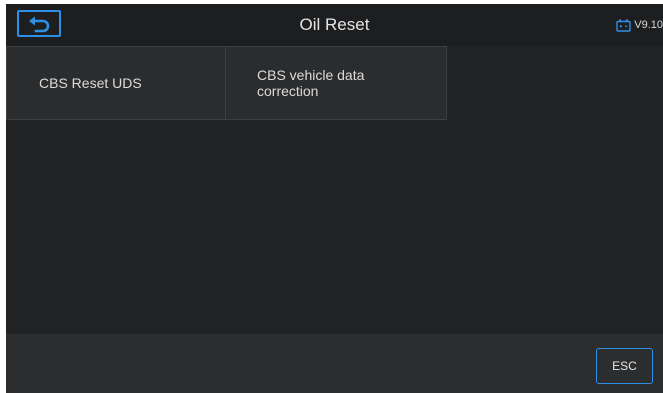  I want to click on esc-button: ESC, so click(624, 366).